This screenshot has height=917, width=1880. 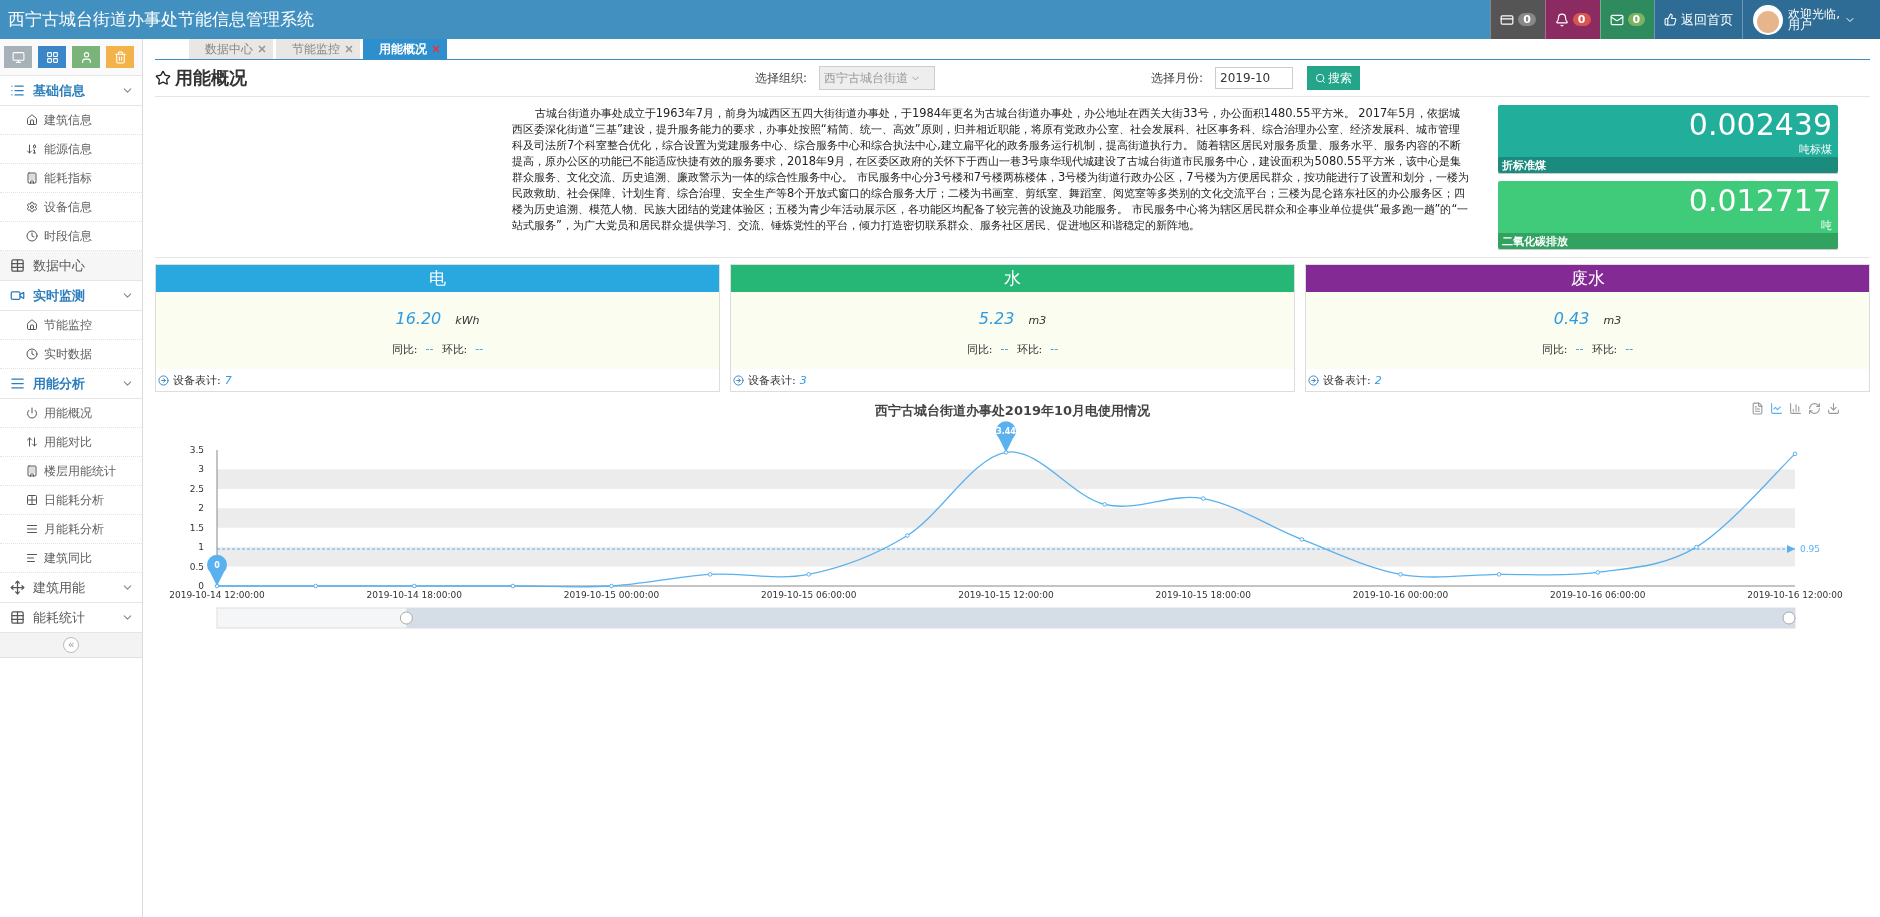 I want to click on star-icon, so click(x=163, y=78).